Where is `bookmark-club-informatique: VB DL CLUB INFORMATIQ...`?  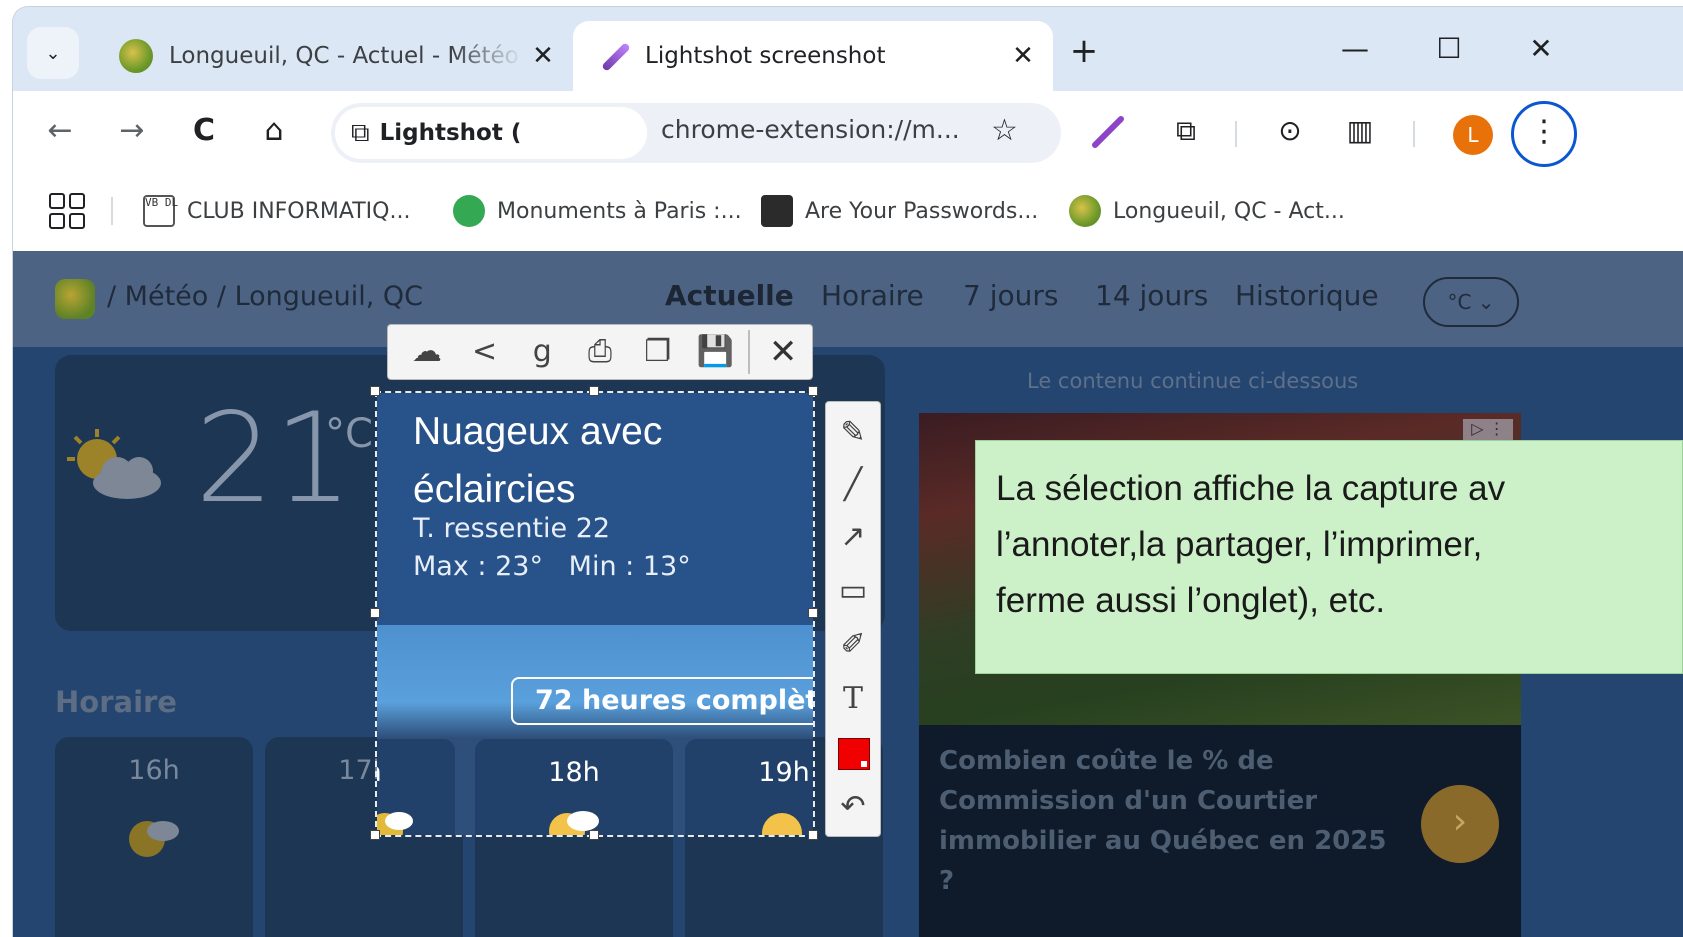 bookmark-club-informatique: VB DL CLUB INFORMATIQ... is located at coordinates (276, 211).